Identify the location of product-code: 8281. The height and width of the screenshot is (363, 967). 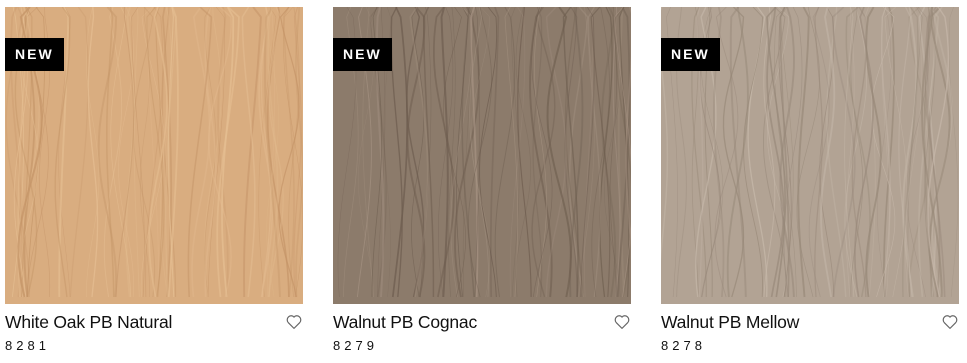
(27, 345).